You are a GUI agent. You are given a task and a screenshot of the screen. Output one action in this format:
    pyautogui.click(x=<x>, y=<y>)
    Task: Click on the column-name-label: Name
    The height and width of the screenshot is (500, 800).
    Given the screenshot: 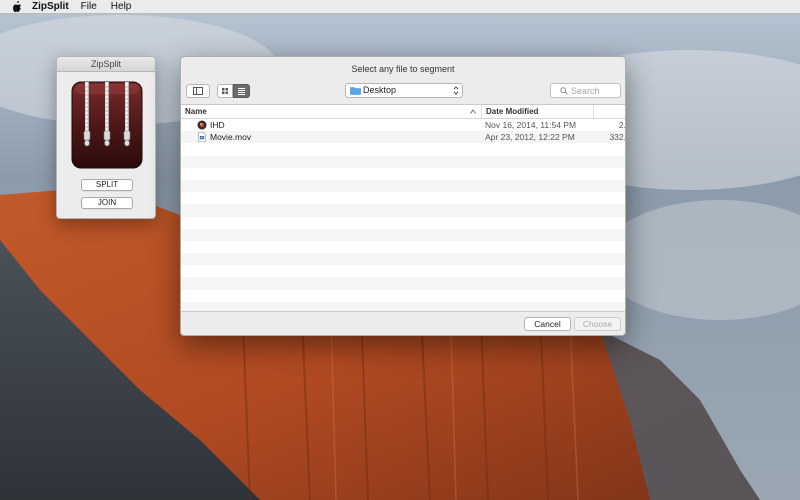 What is the action you would take?
    pyautogui.click(x=196, y=111)
    